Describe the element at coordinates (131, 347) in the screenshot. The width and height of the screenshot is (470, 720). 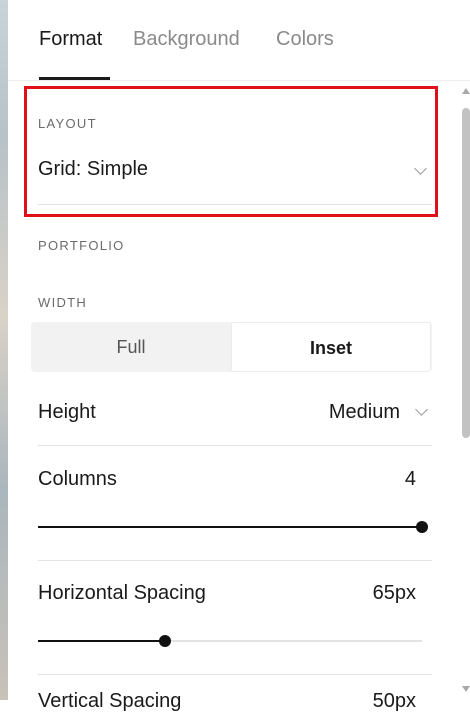
I see `width-full-button: Full` at that location.